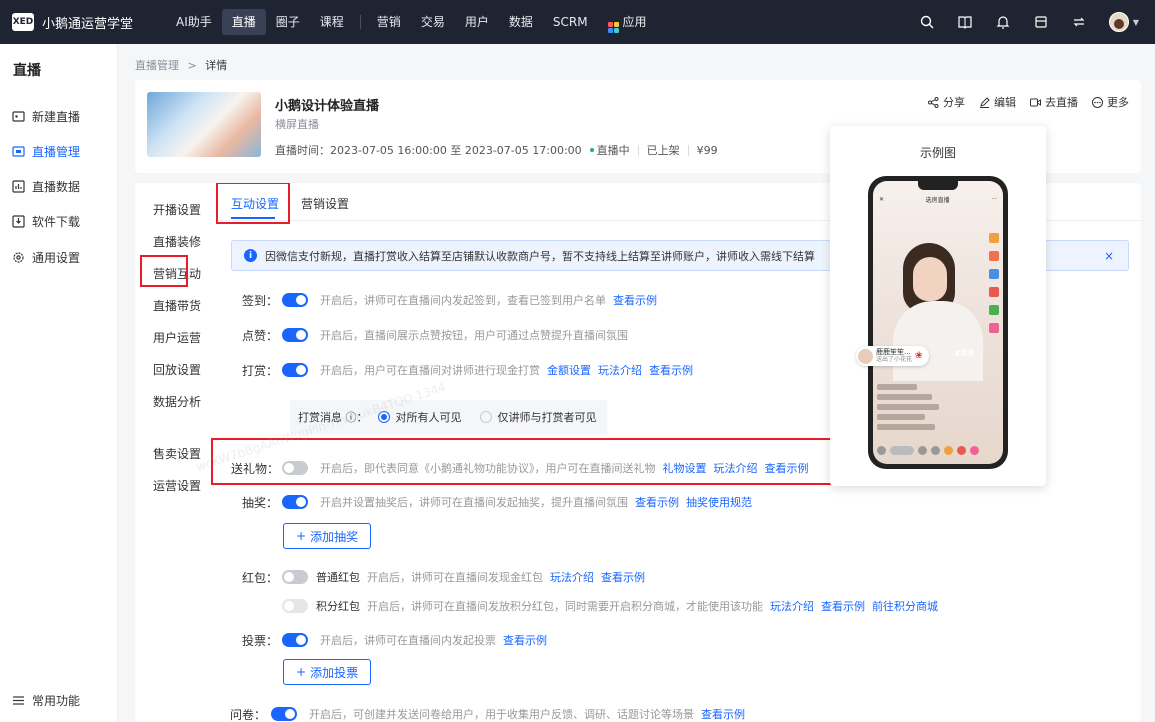 This screenshot has width=1155, height=722. What do you see at coordinates (671, 370) in the screenshot?
I see `reward-example-link: 查看示例` at bounding box center [671, 370].